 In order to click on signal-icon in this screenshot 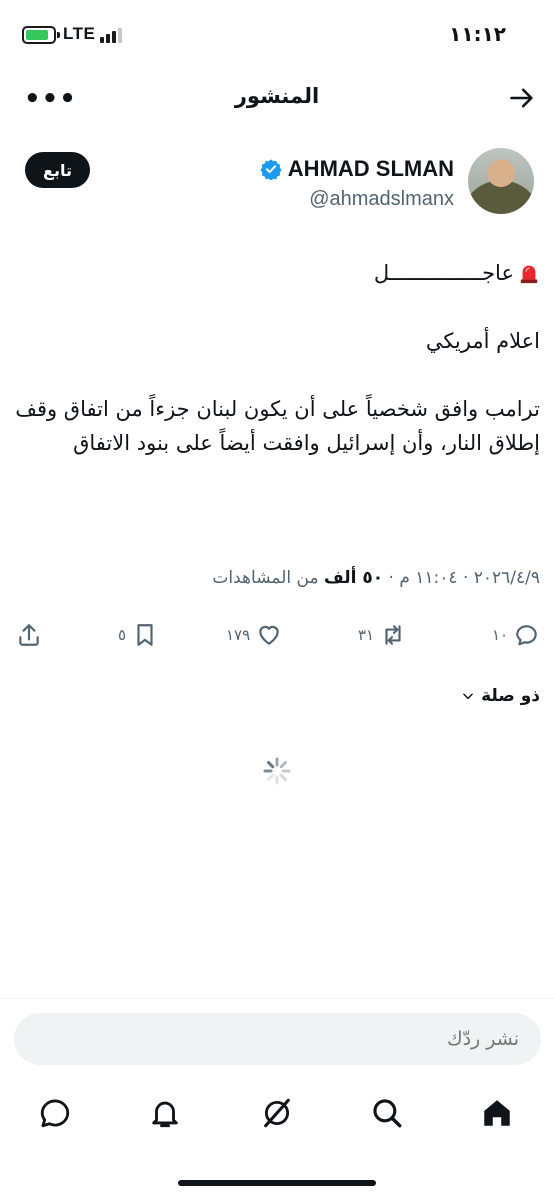, I will do `click(111, 35)`.